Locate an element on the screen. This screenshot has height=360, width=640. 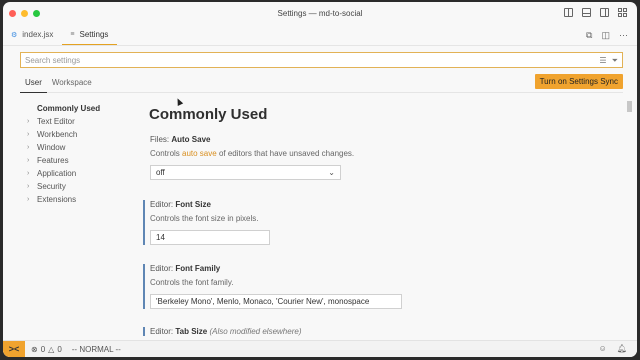
toc-label: Extensions is located at coordinates (57, 199).